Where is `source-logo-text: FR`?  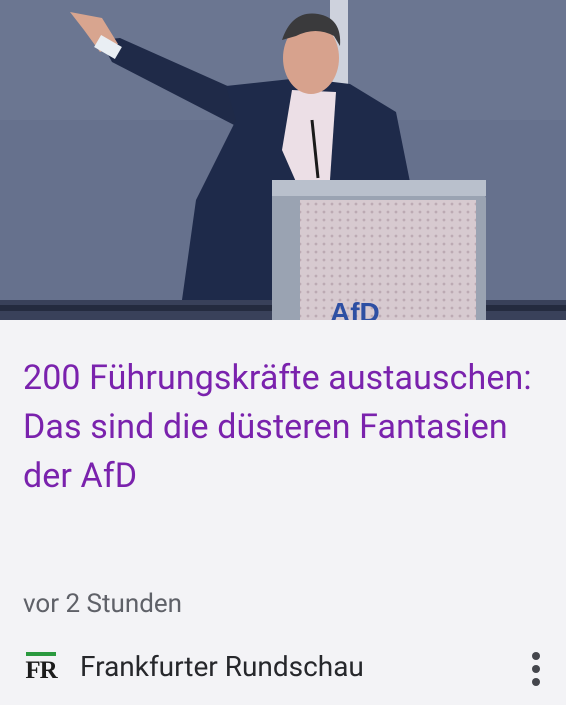 source-logo-text: FR is located at coordinates (41, 670).